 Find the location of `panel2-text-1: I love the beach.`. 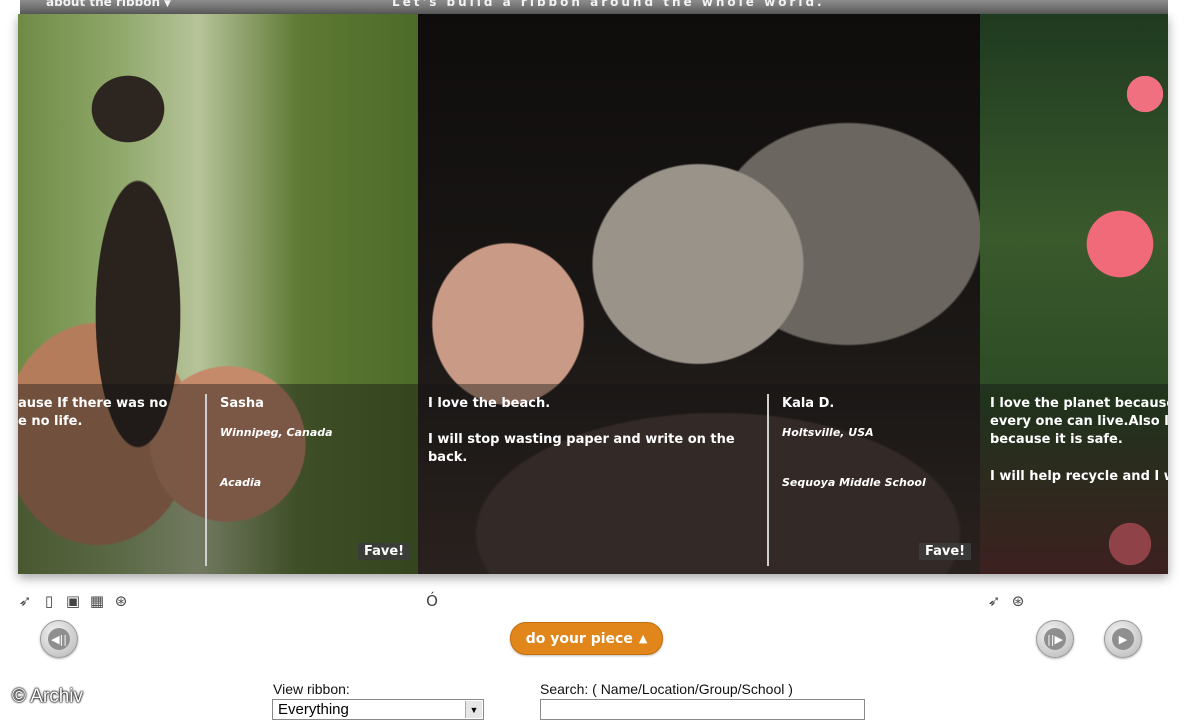

panel2-text-1: I love the beach. is located at coordinates (489, 403).